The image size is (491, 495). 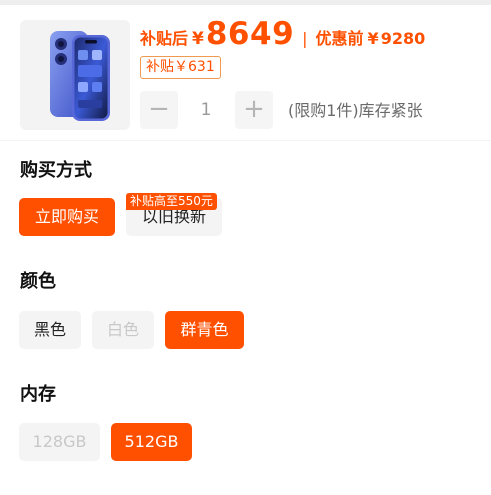 I want to click on quantity-value: 1, so click(x=206, y=110).